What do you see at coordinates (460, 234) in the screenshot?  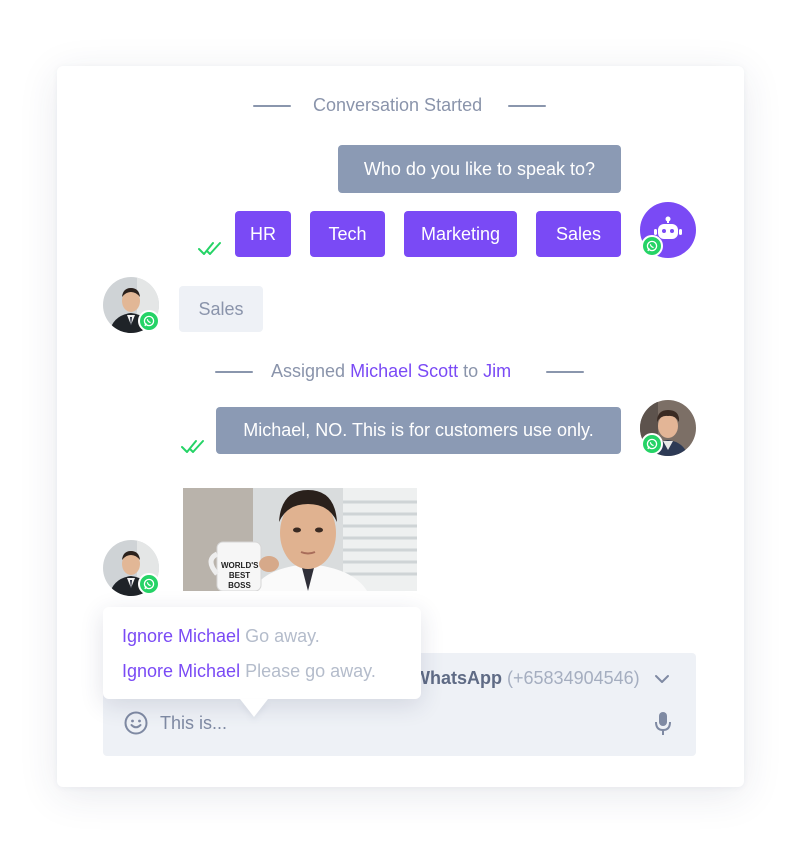 I see `option-chip-marketing: Marketing` at bounding box center [460, 234].